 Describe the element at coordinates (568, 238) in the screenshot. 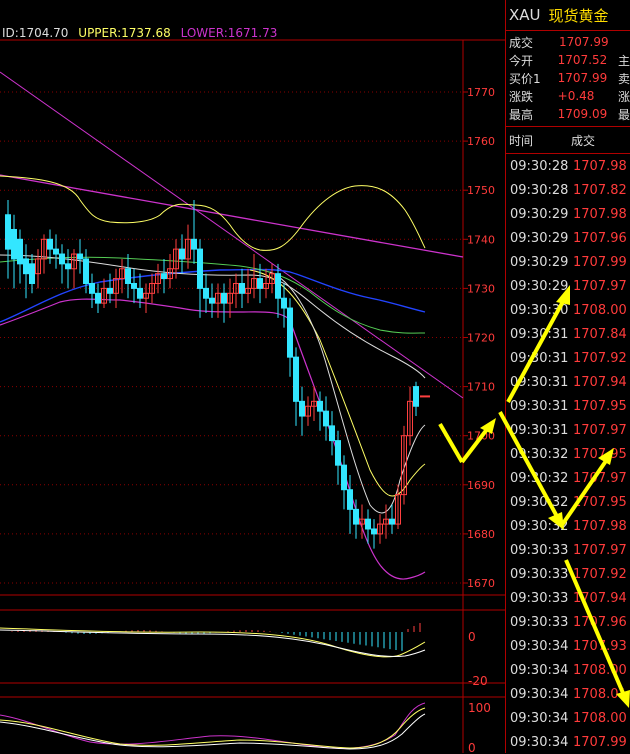

I see `tick-row: 09:30:29 1707.96` at that location.